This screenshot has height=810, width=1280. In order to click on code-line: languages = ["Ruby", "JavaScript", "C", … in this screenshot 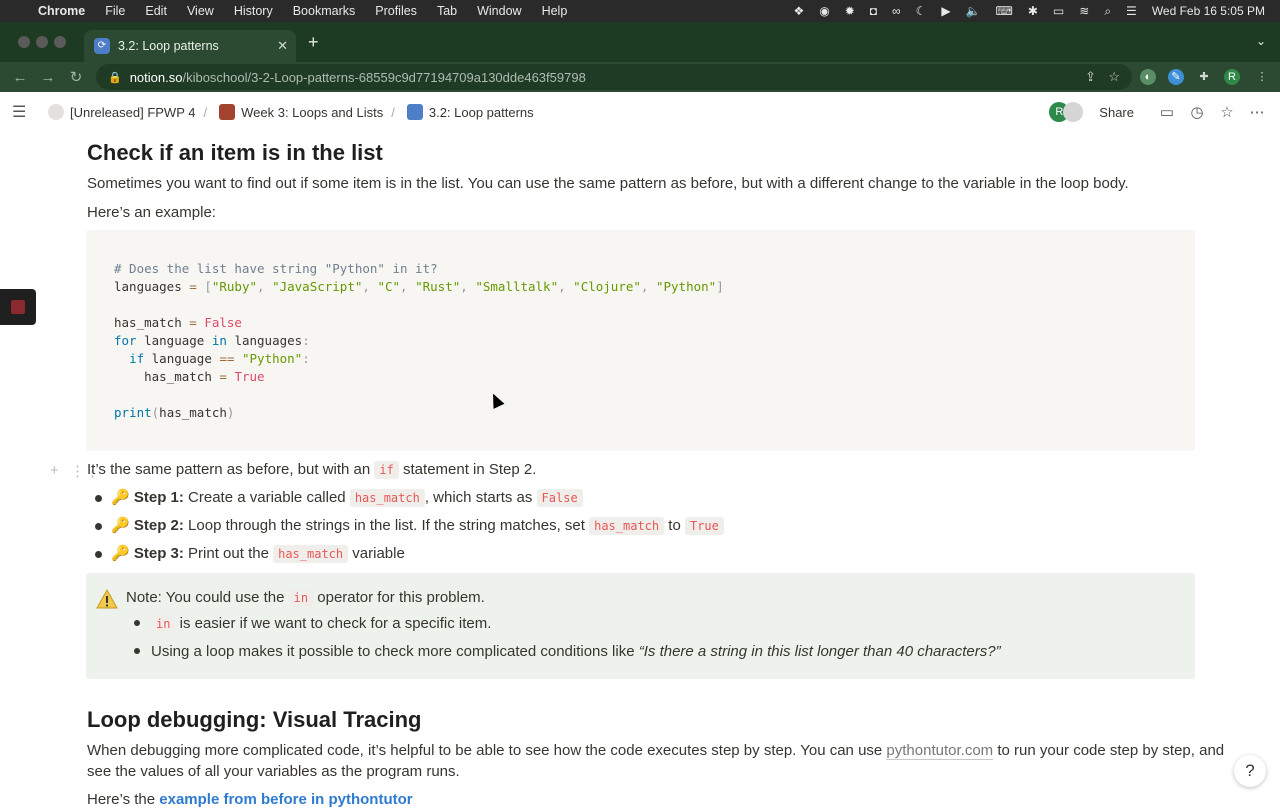, I will do `click(419, 286)`.